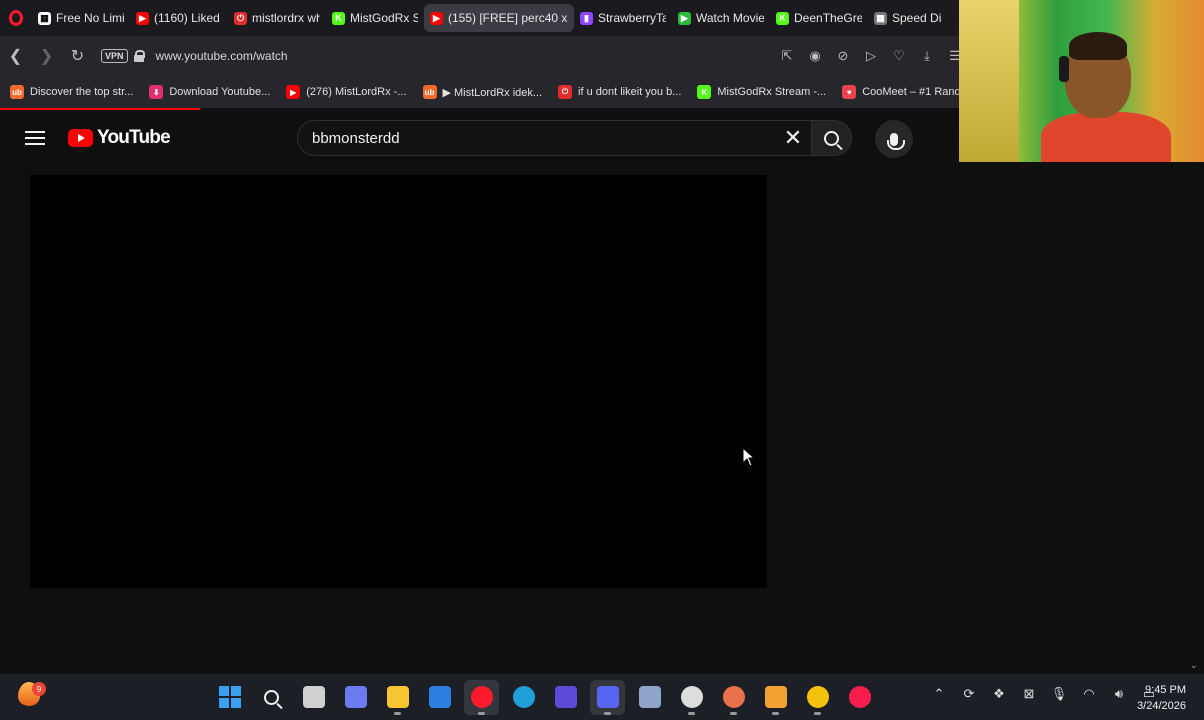 The height and width of the screenshot is (720, 1204). What do you see at coordinates (586, 18) in the screenshot?
I see `tab-favicon-icon: ▮` at bounding box center [586, 18].